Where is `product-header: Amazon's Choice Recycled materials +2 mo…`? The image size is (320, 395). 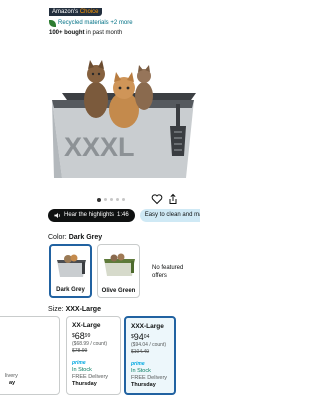 product-header: Amazon's Choice Recycled materials +2 mo… is located at coordinates (125, 18).